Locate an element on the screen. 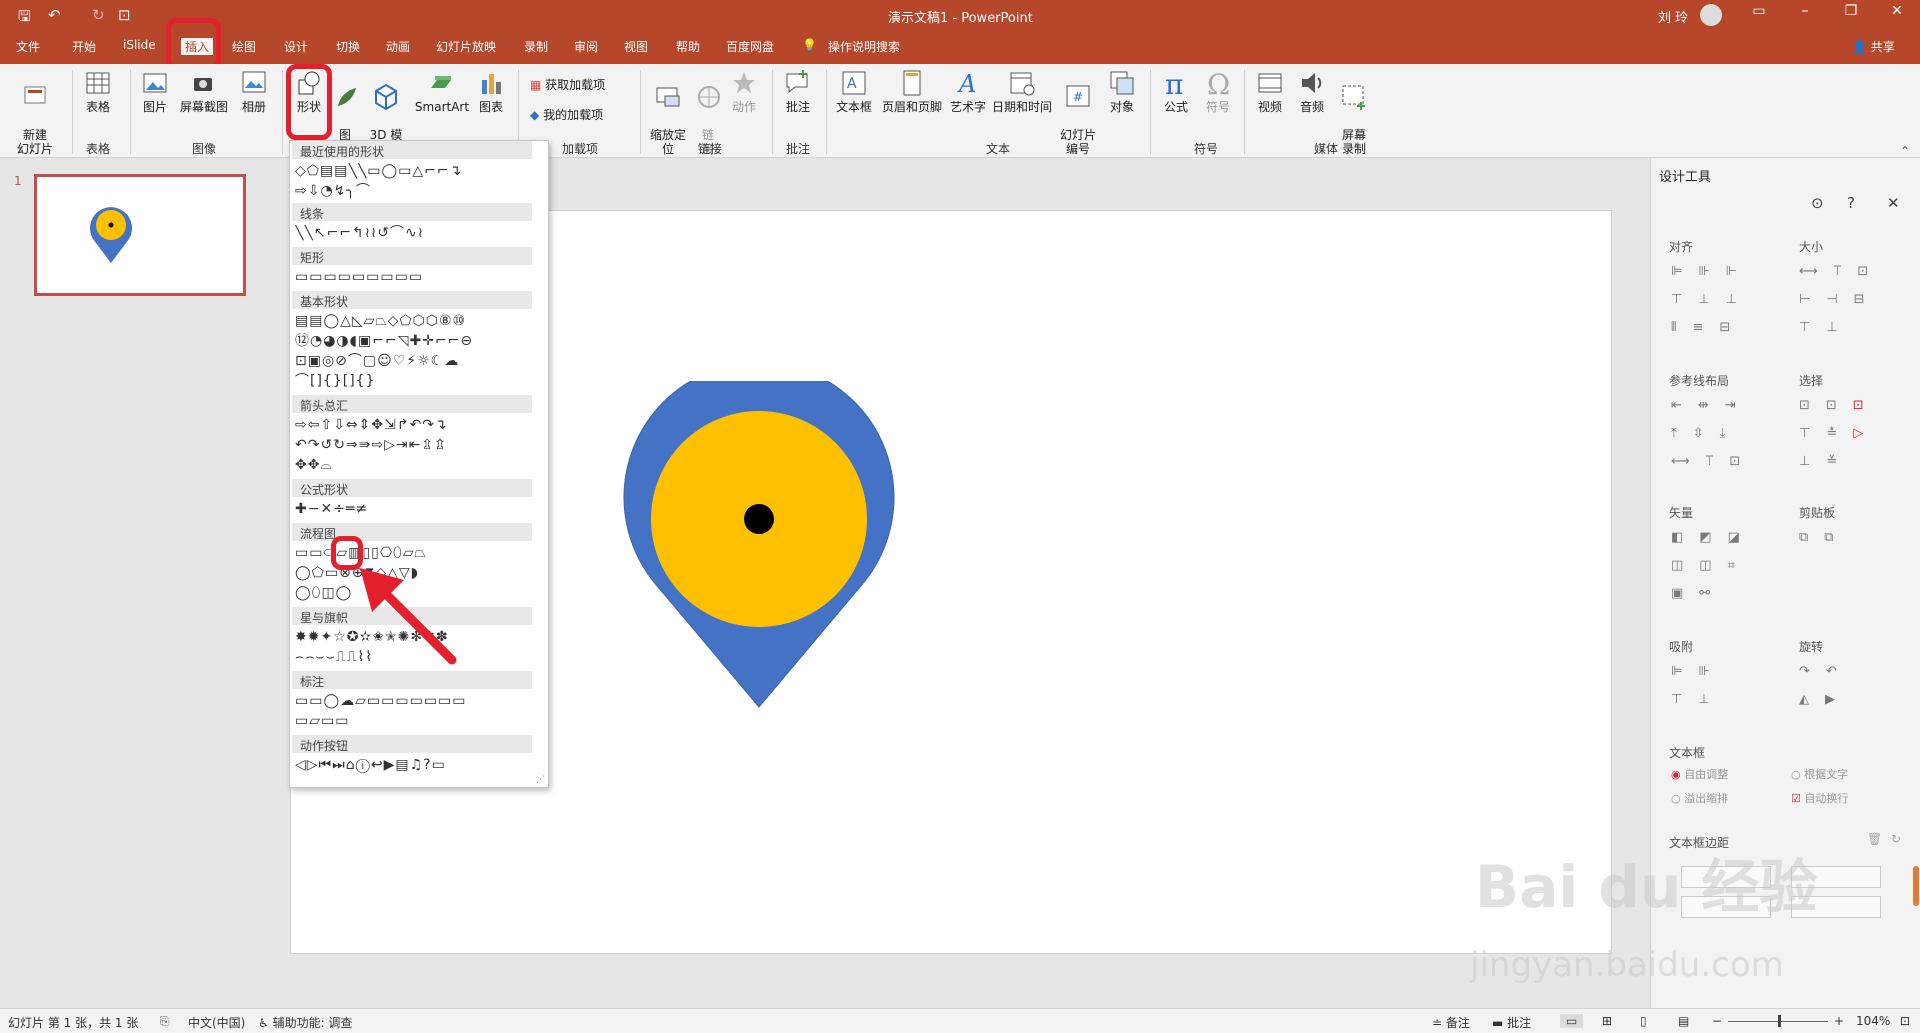 The width and height of the screenshot is (1920, 1033). share-button: 👤 共享 is located at coordinates (1873, 46).